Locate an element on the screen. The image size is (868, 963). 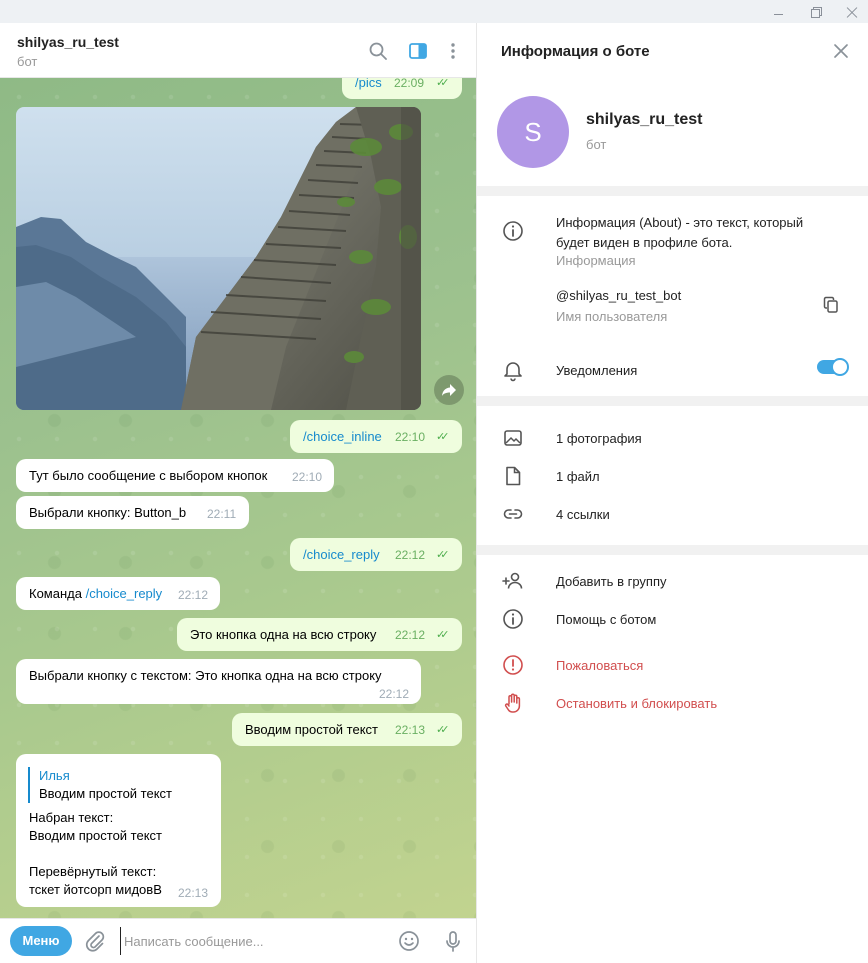
reply-author: Илья is located at coordinates (54, 775).